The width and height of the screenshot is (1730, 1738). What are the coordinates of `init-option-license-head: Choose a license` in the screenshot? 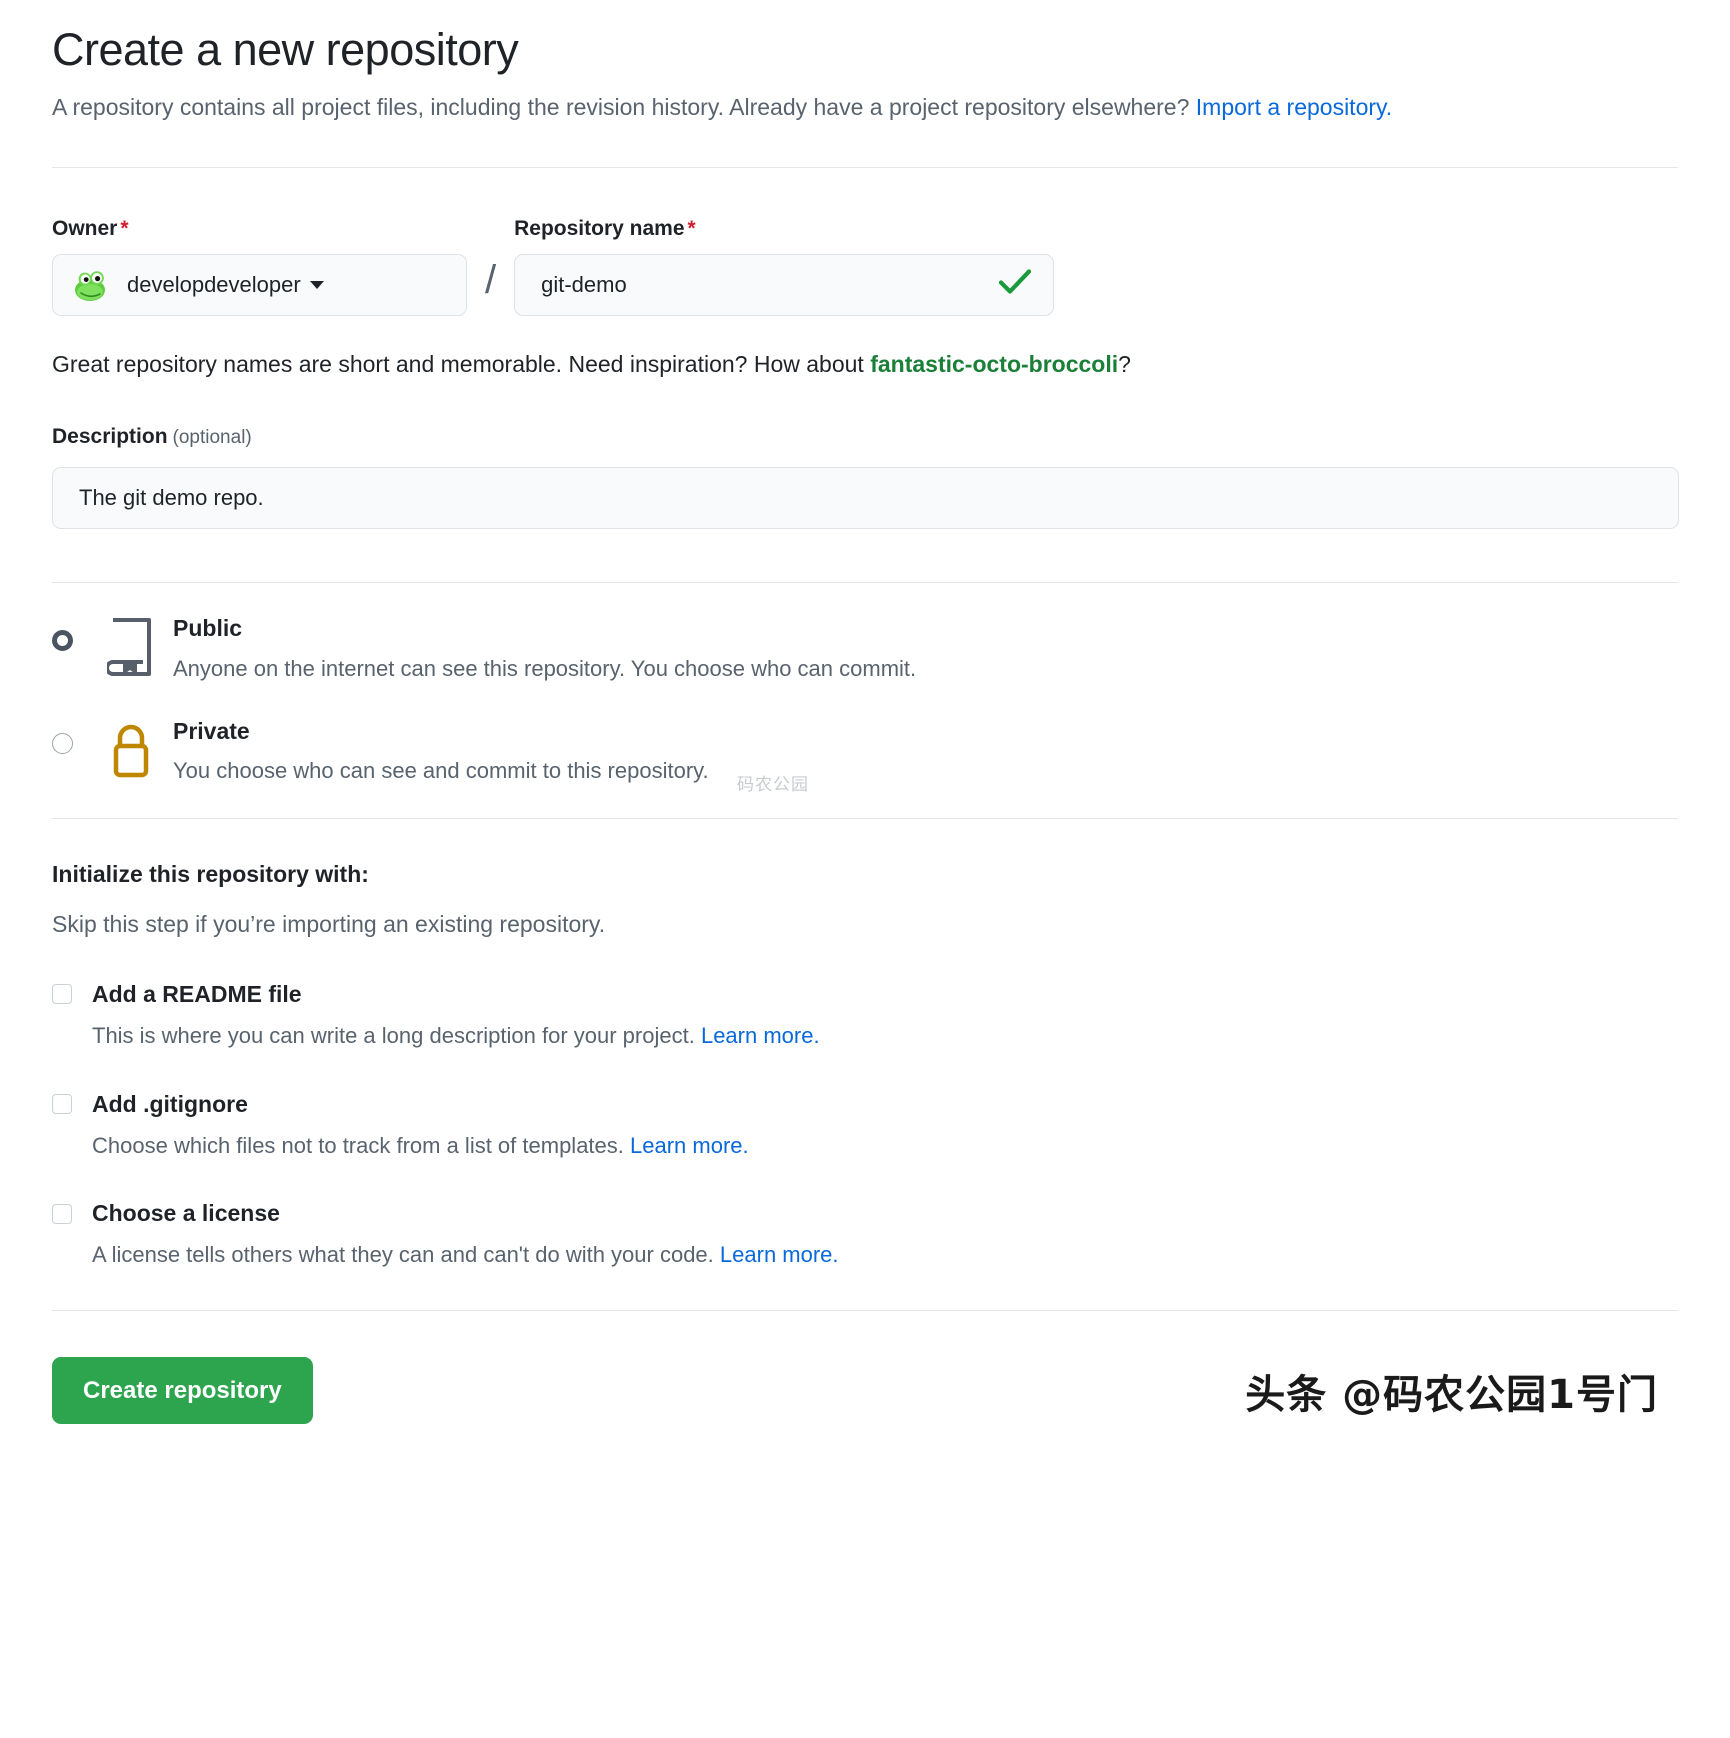 It's located at (865, 1213).